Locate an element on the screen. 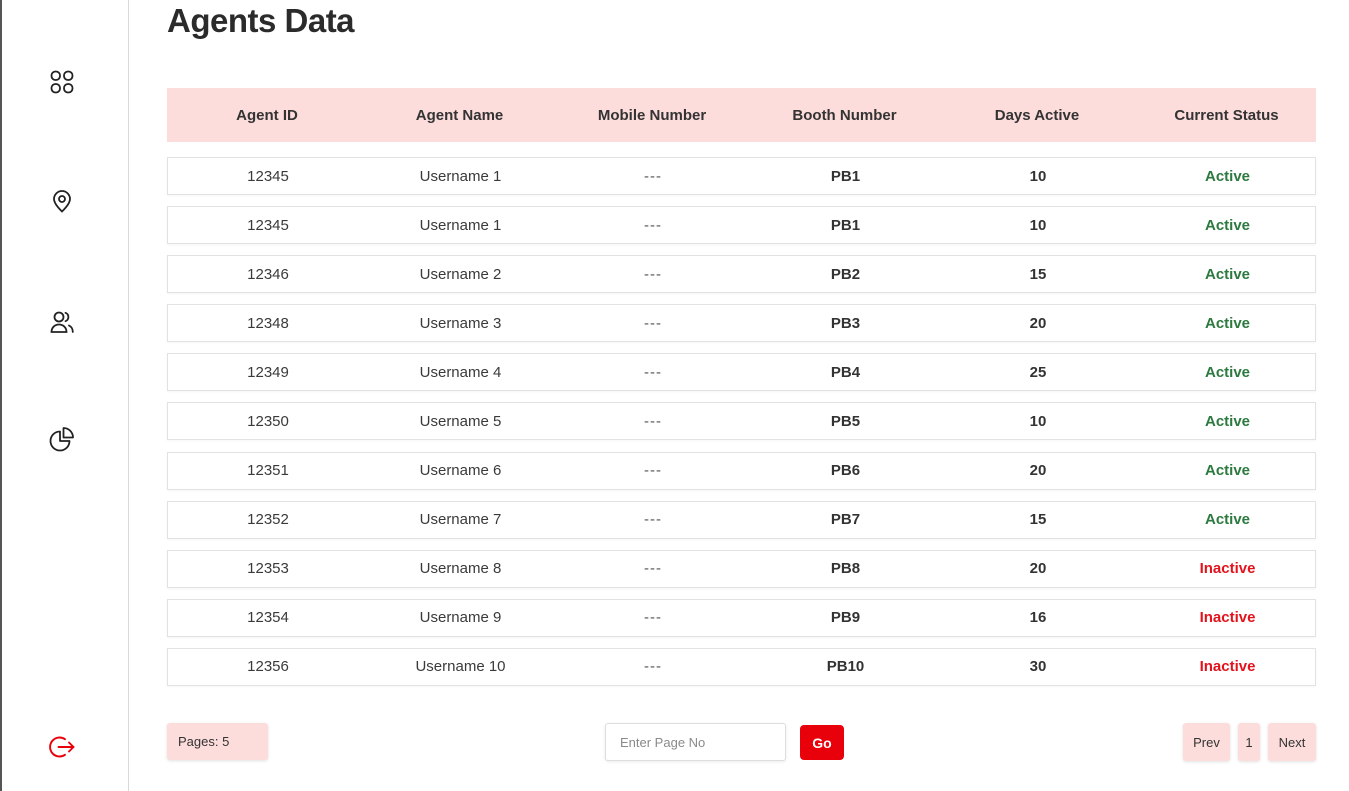 This screenshot has width=1349, height=791. agent-id-cell: 12350 is located at coordinates (268, 421).